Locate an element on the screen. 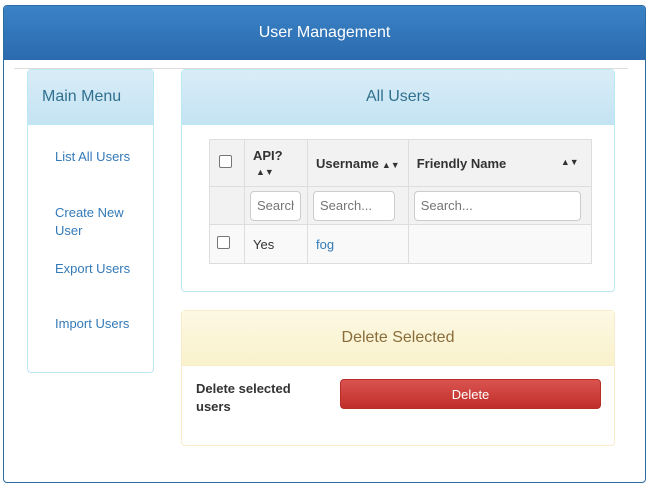  column-header-username: Username ▲▼ is located at coordinates (358, 163).